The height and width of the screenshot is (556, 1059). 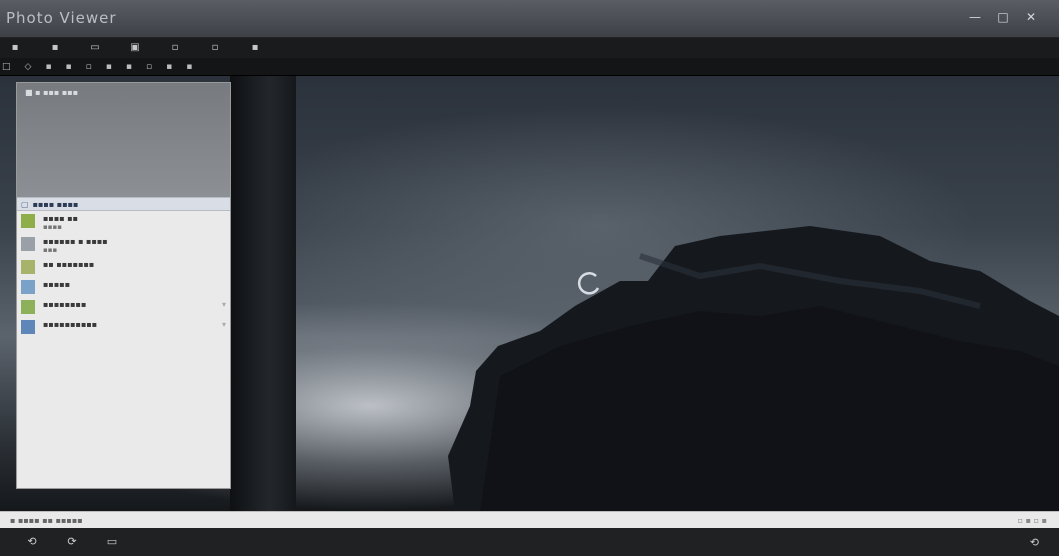 What do you see at coordinates (69, 264) in the screenshot?
I see `list-item-label: ▪▪ ▪▪▪▪▪▪▪` at bounding box center [69, 264].